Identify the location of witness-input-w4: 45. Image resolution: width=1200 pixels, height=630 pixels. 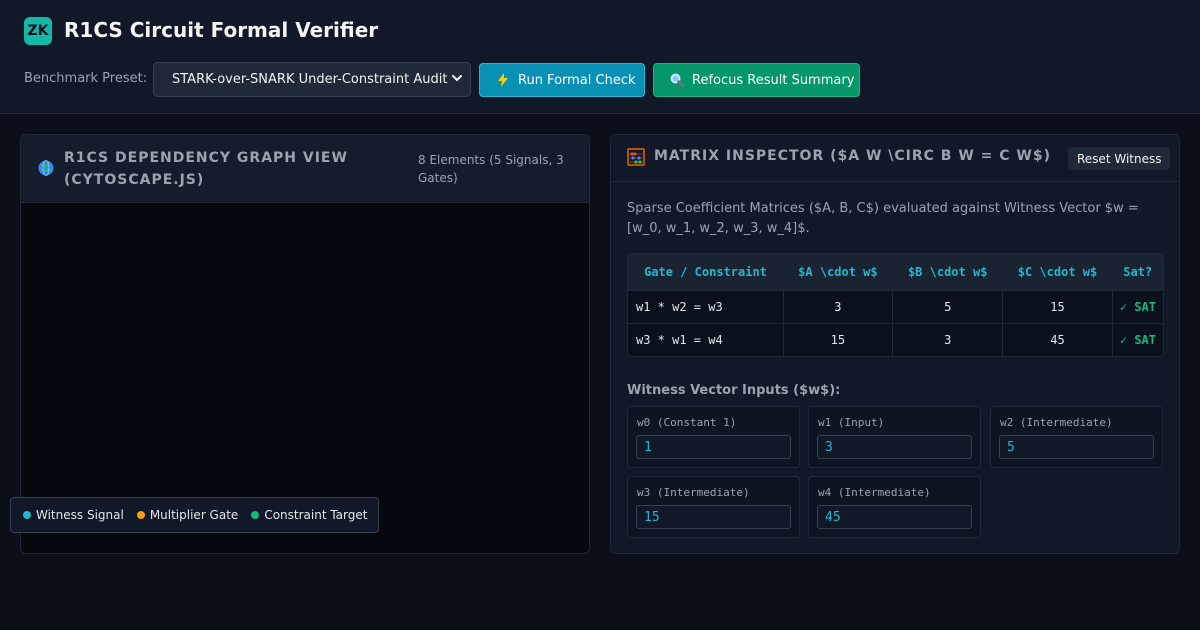
(894, 517).